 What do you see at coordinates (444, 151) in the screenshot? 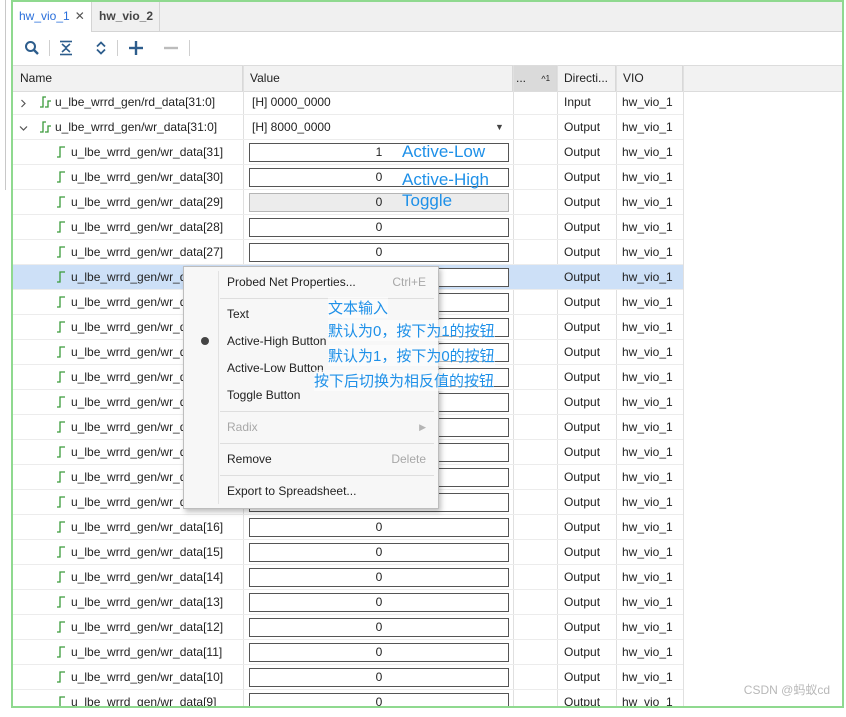
I see `annotation-active-low: Active-Low` at bounding box center [444, 151].